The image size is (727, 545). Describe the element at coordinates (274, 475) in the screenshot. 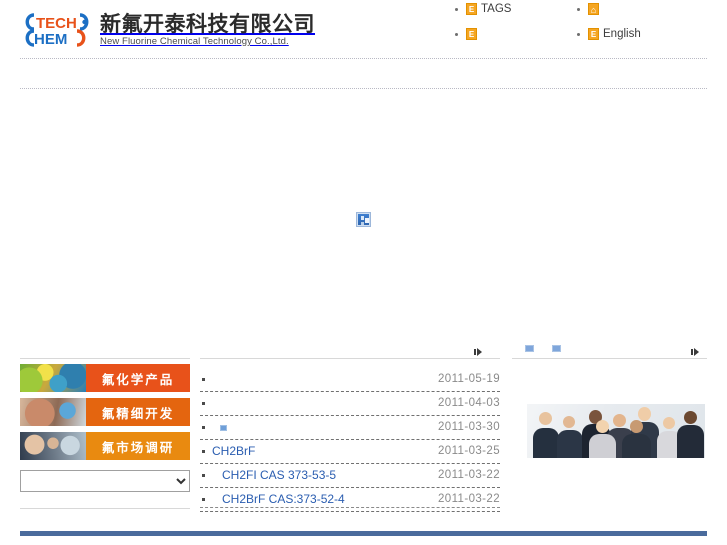

I see `news-item-title: CH2FI CAS 373-53-5` at that location.